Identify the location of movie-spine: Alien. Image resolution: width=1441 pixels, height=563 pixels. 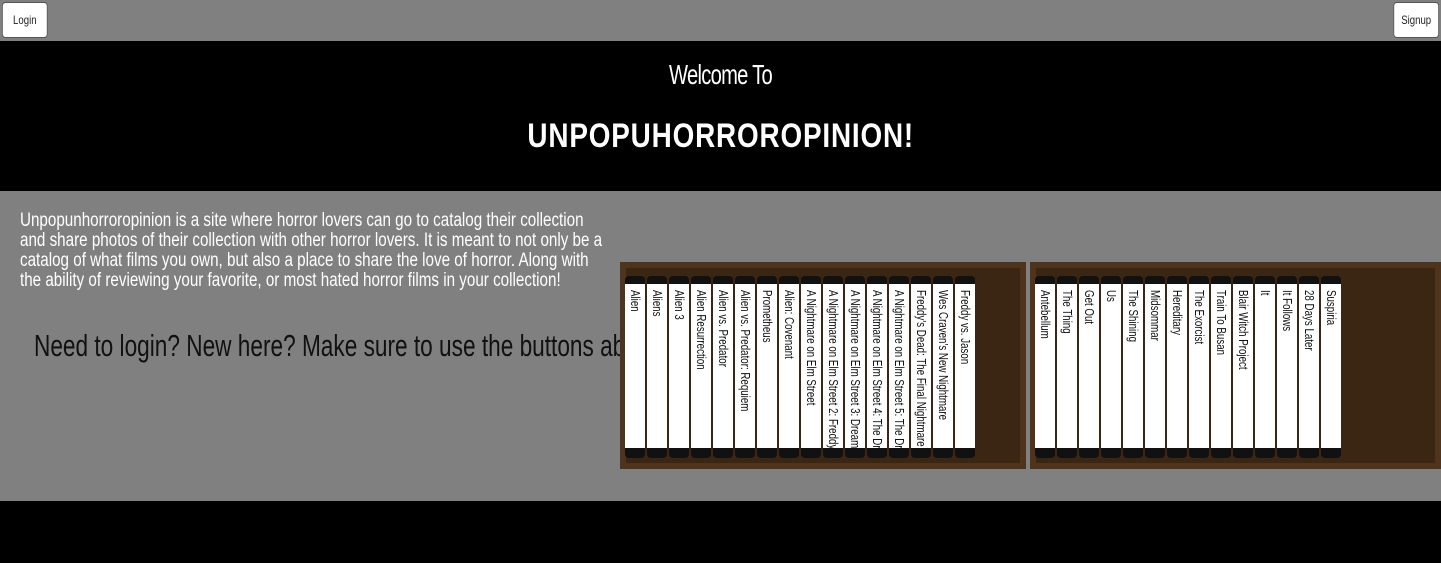
(635, 367).